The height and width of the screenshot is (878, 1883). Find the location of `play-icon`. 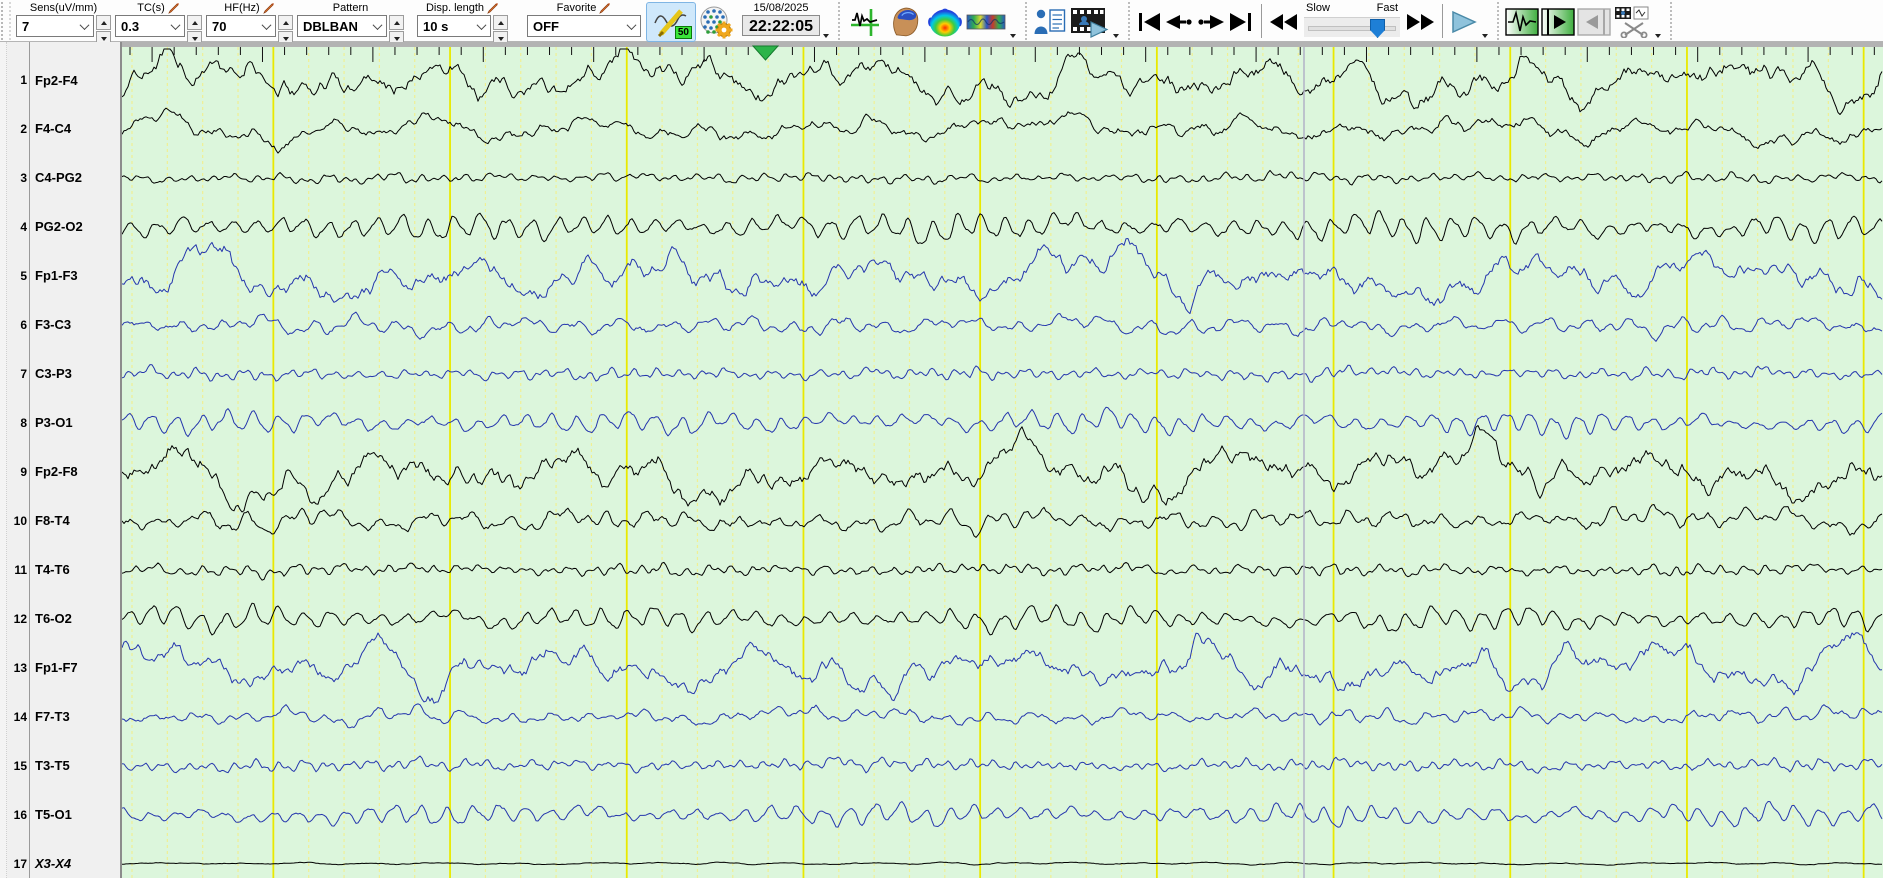

play-icon is located at coordinates (1464, 22).